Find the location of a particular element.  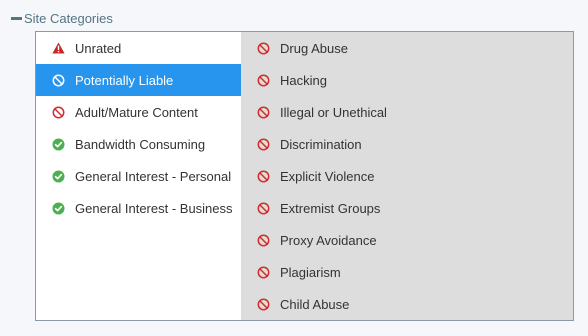

category-label: Bandwidth Consuming is located at coordinates (140, 144).